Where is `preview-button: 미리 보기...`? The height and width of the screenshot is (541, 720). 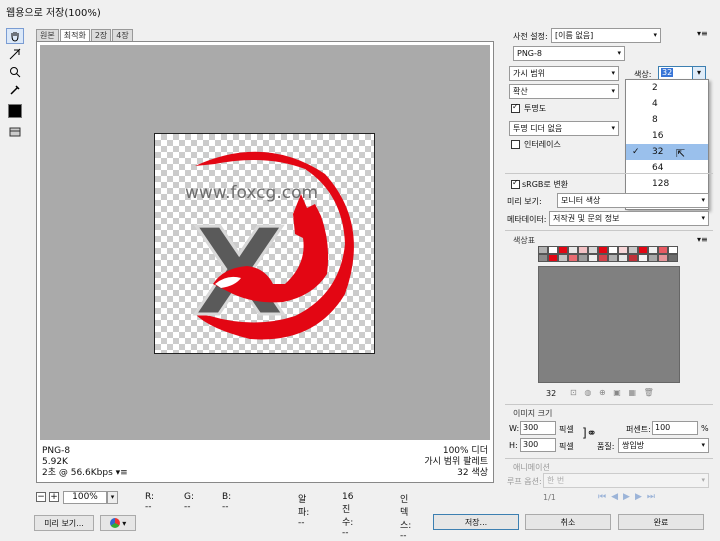 preview-button: 미리 보기... is located at coordinates (64, 523).